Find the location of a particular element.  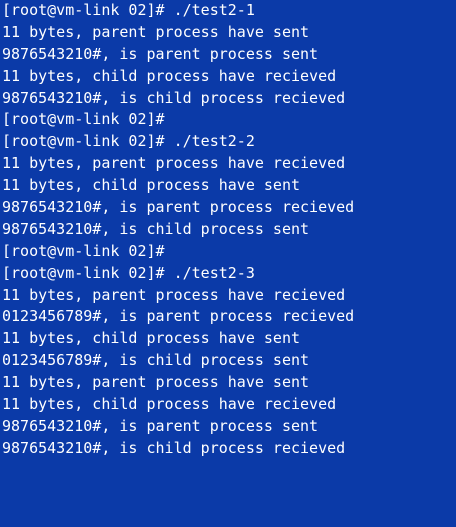

terminal-line: [root@vm-link 02]# ./test2-2 is located at coordinates (128, 141).